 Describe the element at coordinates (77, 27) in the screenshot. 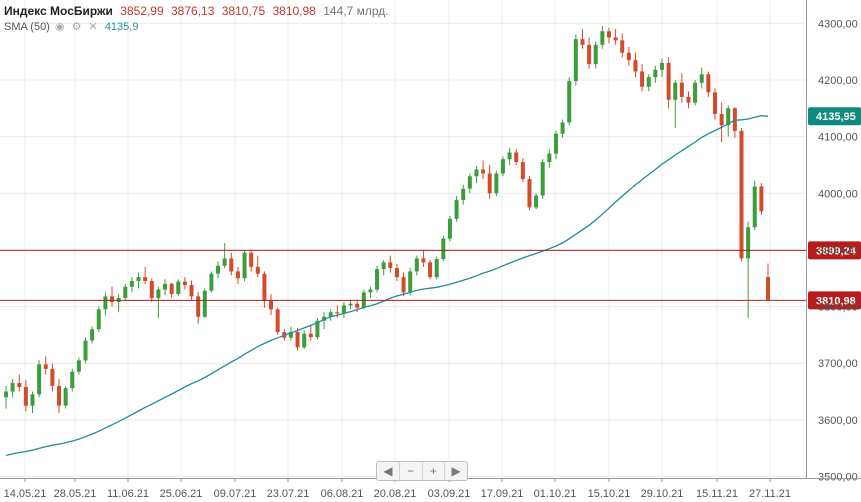

I see `gear-icon: ⚙` at that location.